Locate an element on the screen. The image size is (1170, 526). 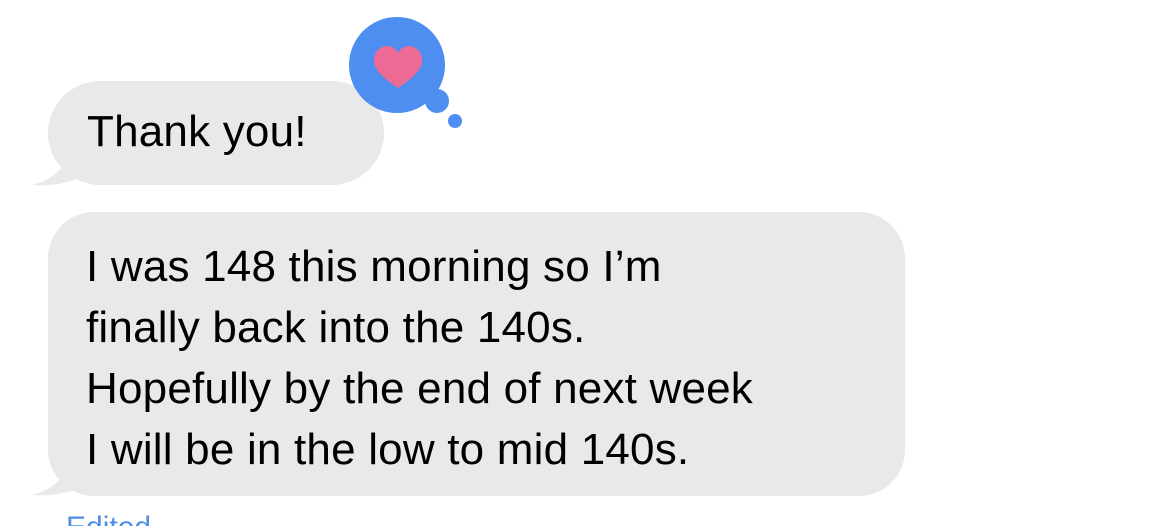
edited-label: Edited is located at coordinates (108, 518).